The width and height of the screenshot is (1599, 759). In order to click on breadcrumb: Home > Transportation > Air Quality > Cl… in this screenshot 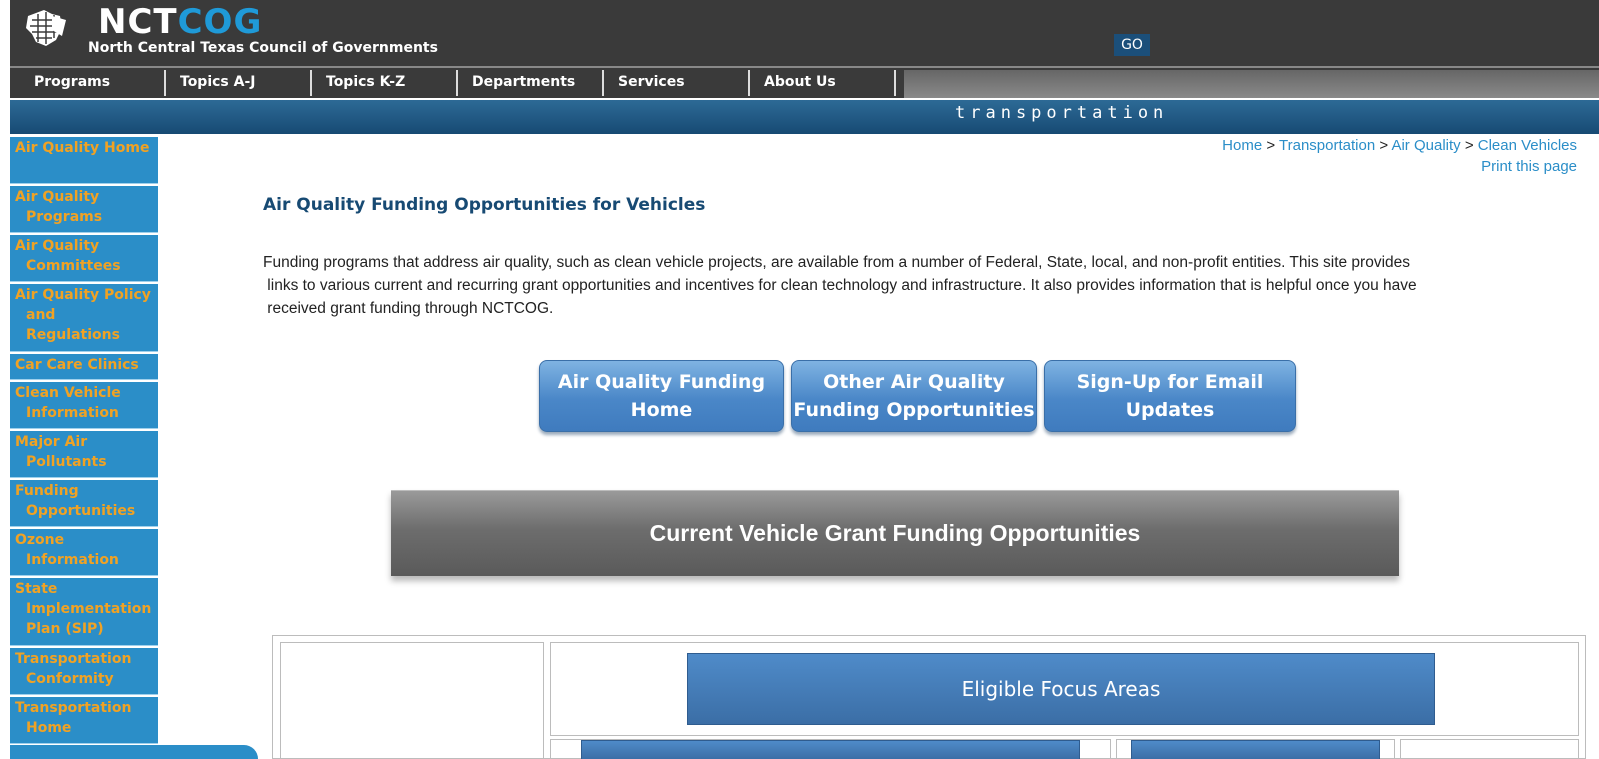, I will do `click(1399, 145)`.